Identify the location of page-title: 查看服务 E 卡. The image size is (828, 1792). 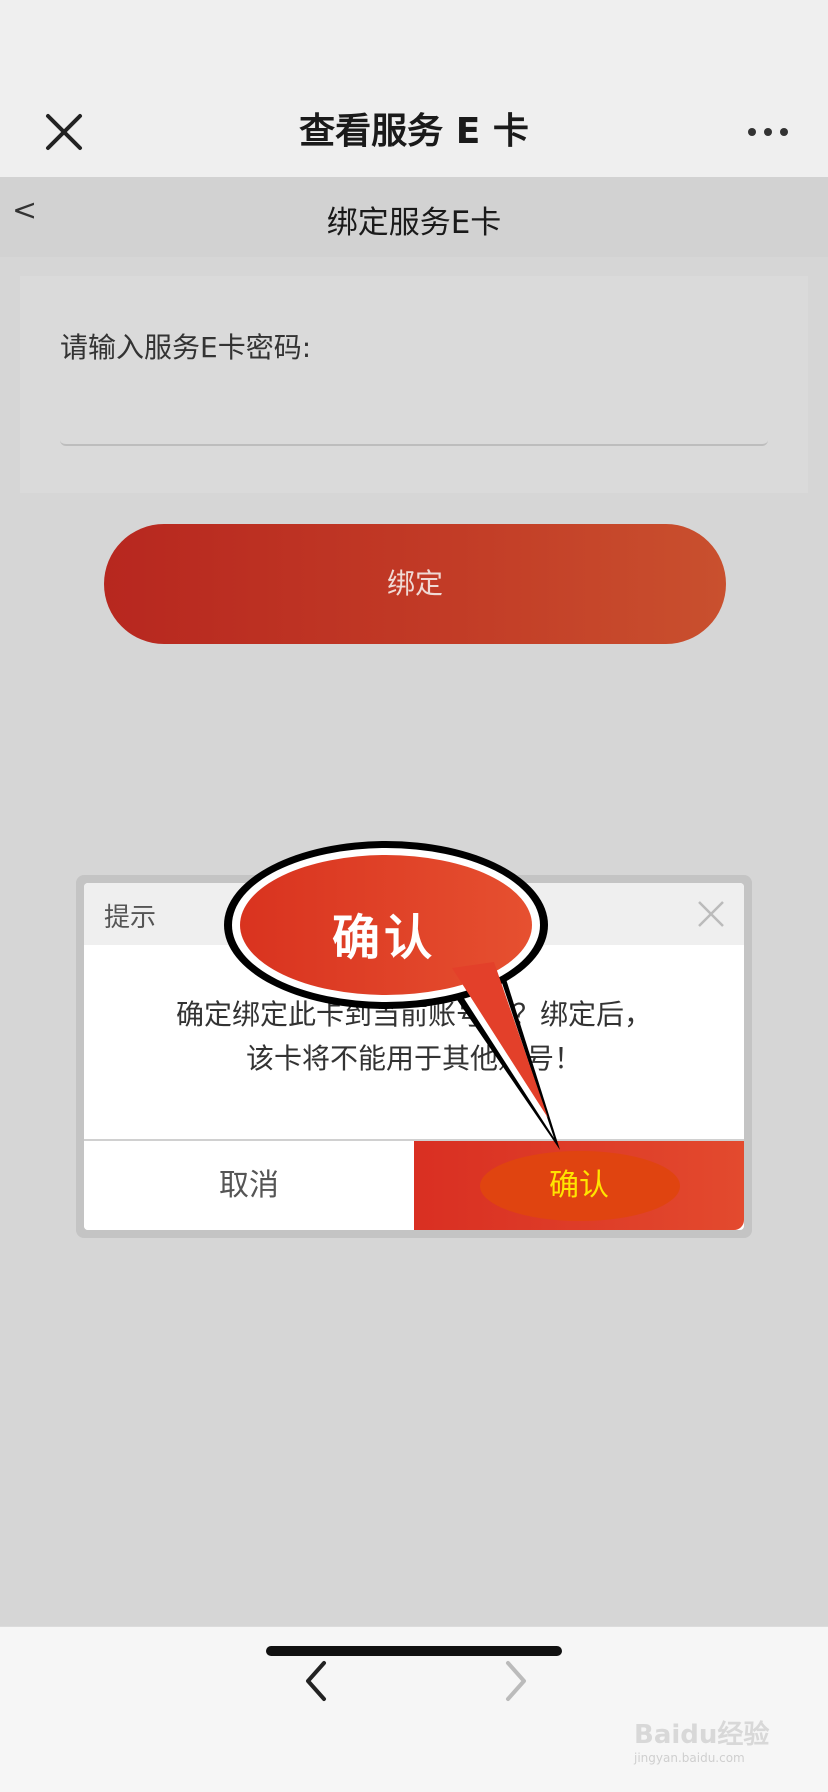
(414, 131).